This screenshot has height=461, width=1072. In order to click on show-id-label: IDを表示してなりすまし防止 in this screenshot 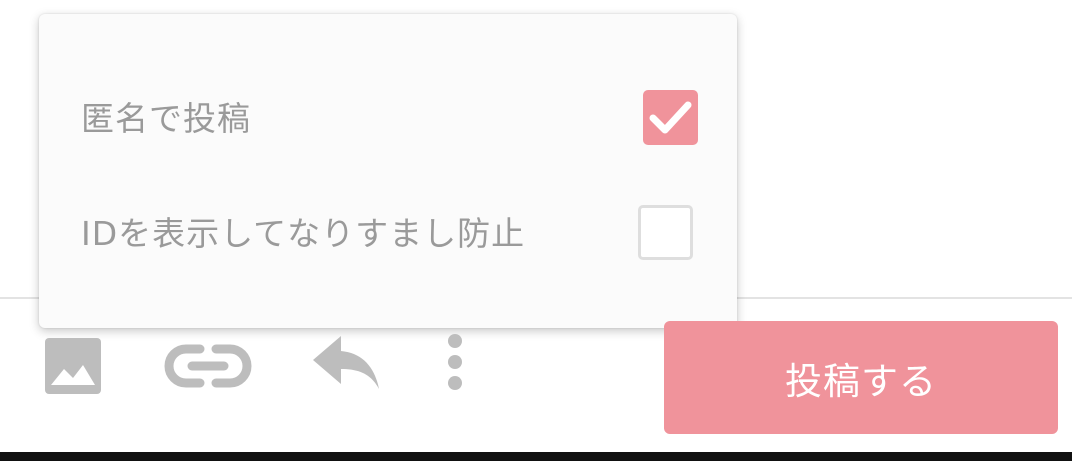, I will do `click(303, 233)`.